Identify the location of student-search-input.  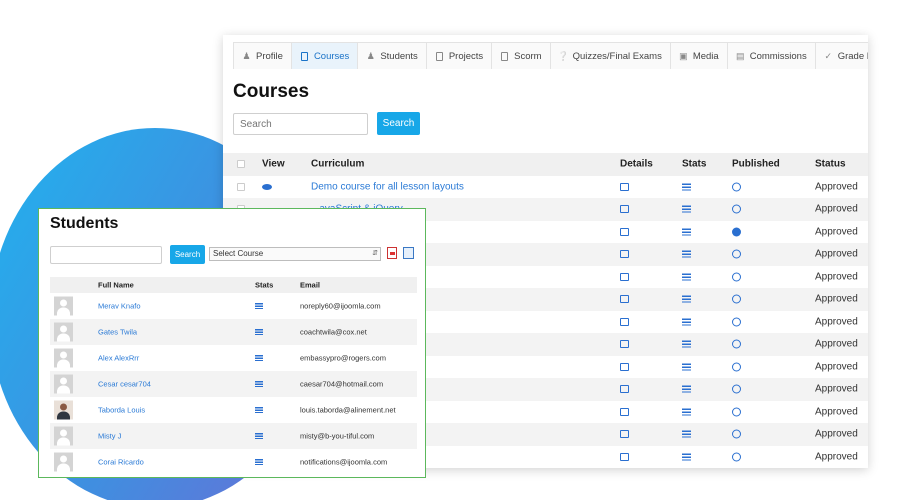
(106, 255).